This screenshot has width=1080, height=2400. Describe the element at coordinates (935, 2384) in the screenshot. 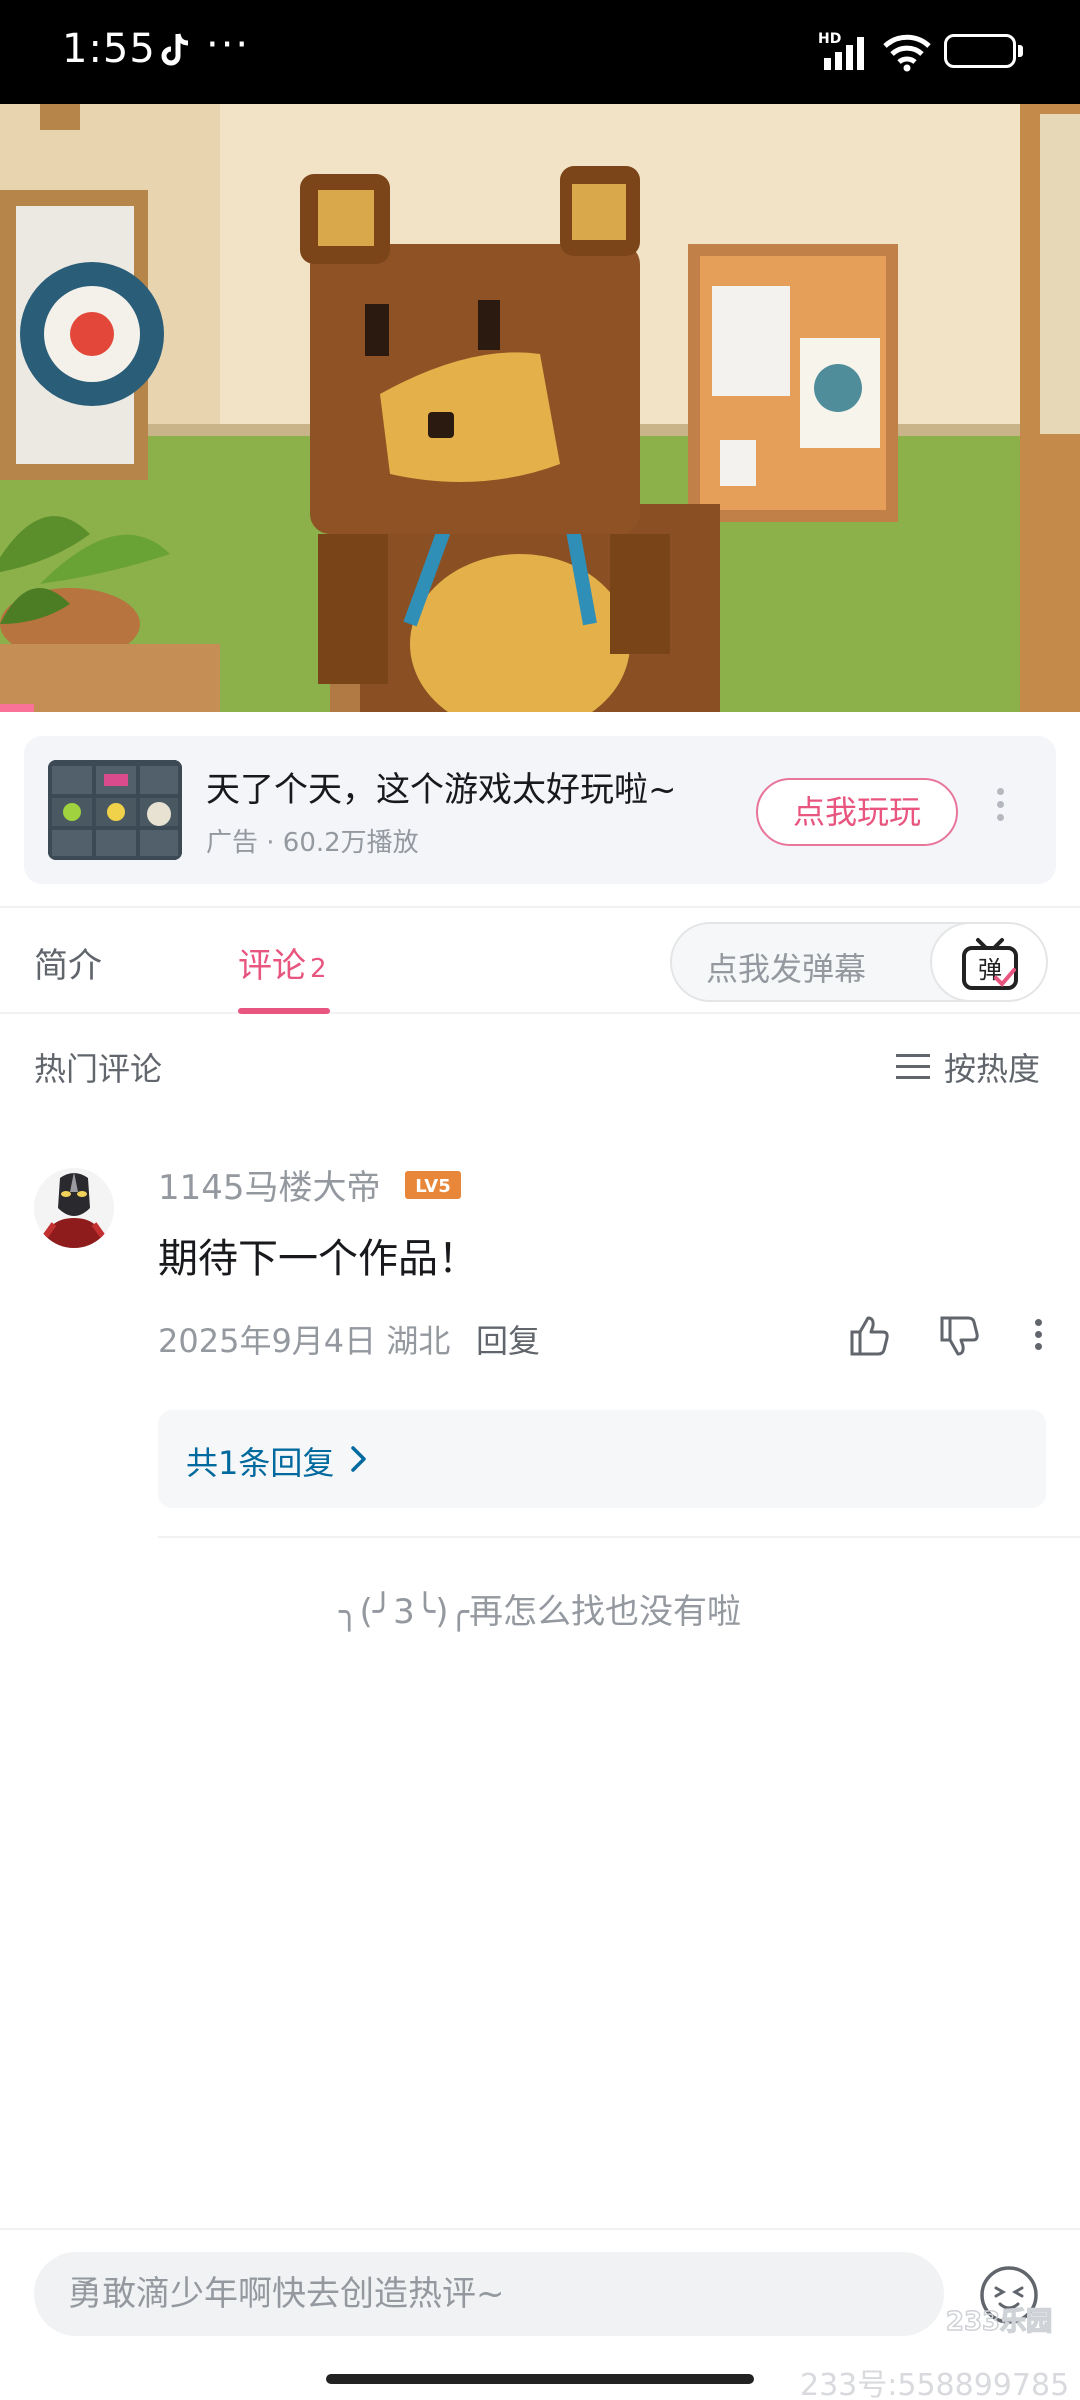

I see `watermark-text: 233号:558899785` at that location.